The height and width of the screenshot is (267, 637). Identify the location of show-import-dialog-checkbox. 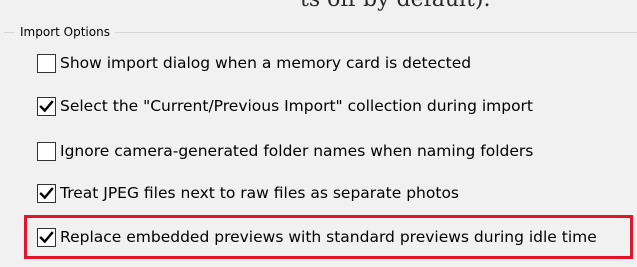
(46, 63).